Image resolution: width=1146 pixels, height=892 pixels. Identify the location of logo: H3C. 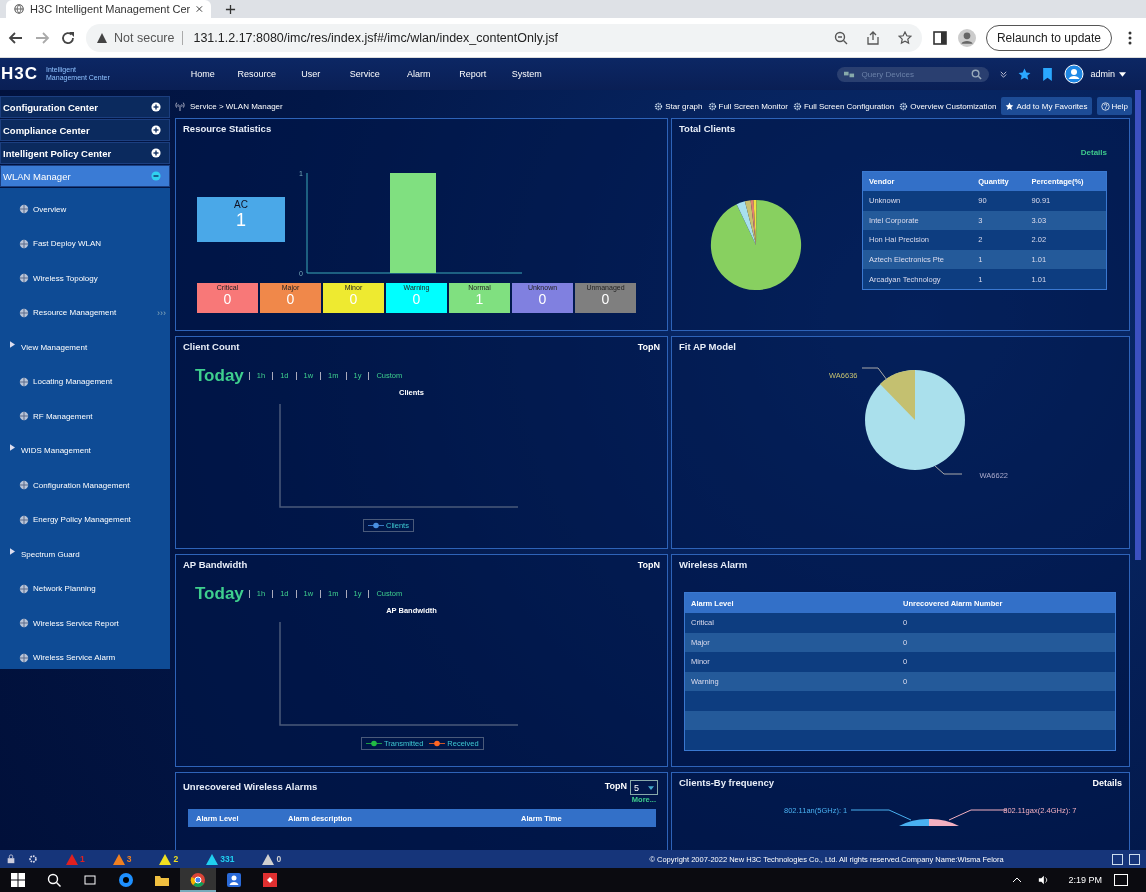
(19, 74).